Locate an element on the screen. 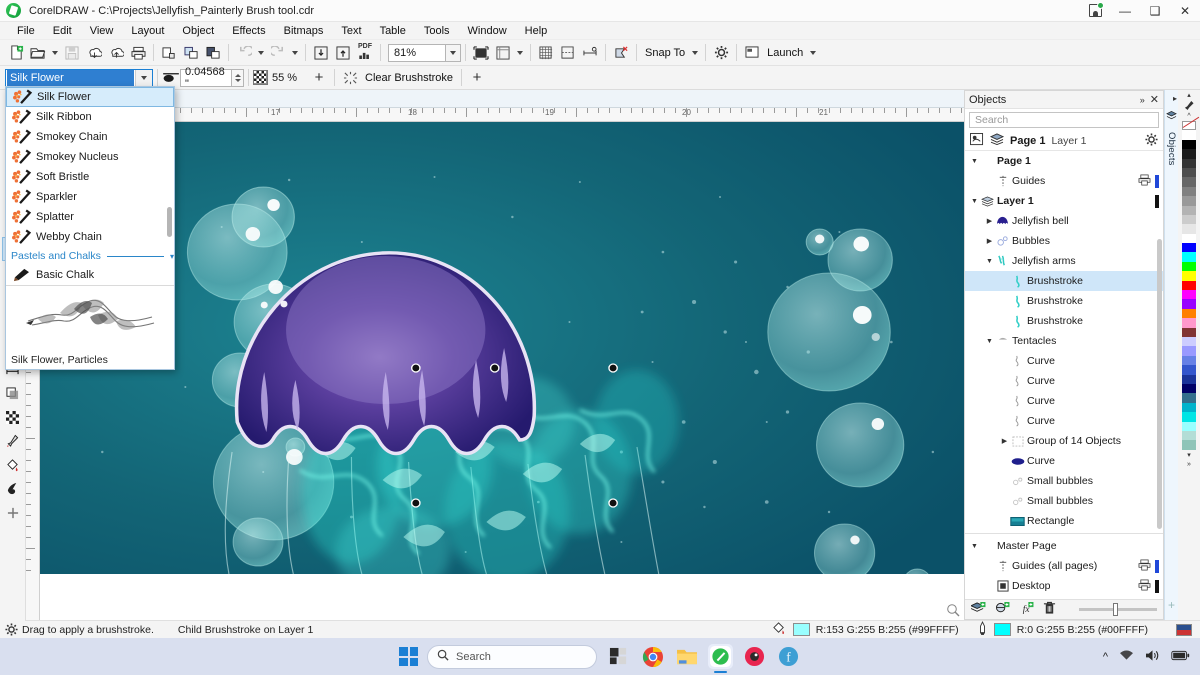 This screenshot has width=1200, height=675. wifi-icon is located at coordinates (1126, 656).